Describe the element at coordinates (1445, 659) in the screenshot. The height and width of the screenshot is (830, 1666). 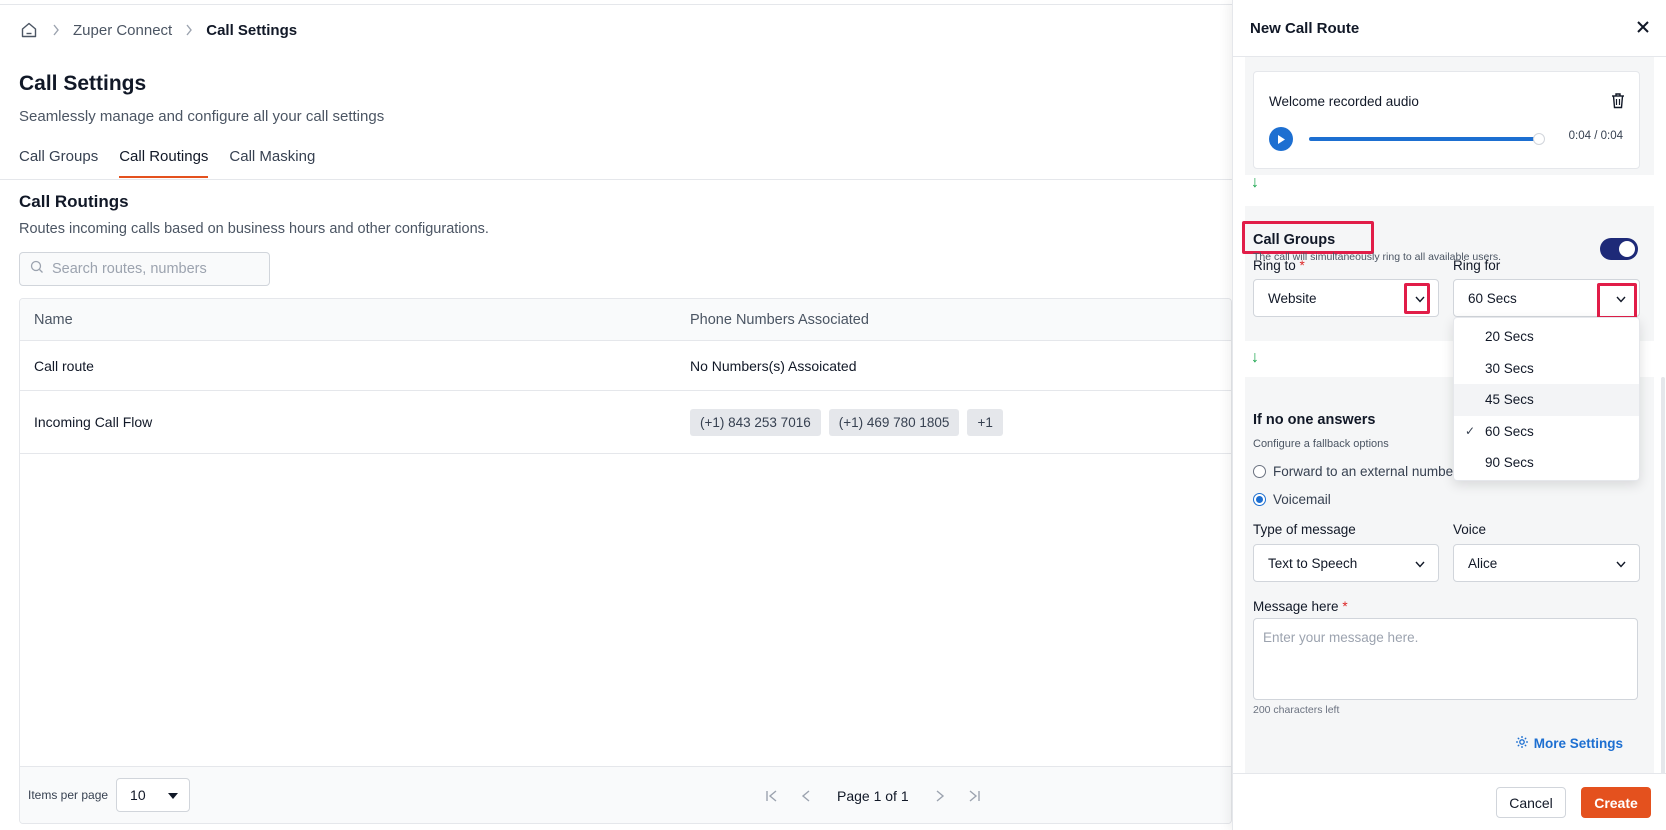
I see `message-textarea` at that location.